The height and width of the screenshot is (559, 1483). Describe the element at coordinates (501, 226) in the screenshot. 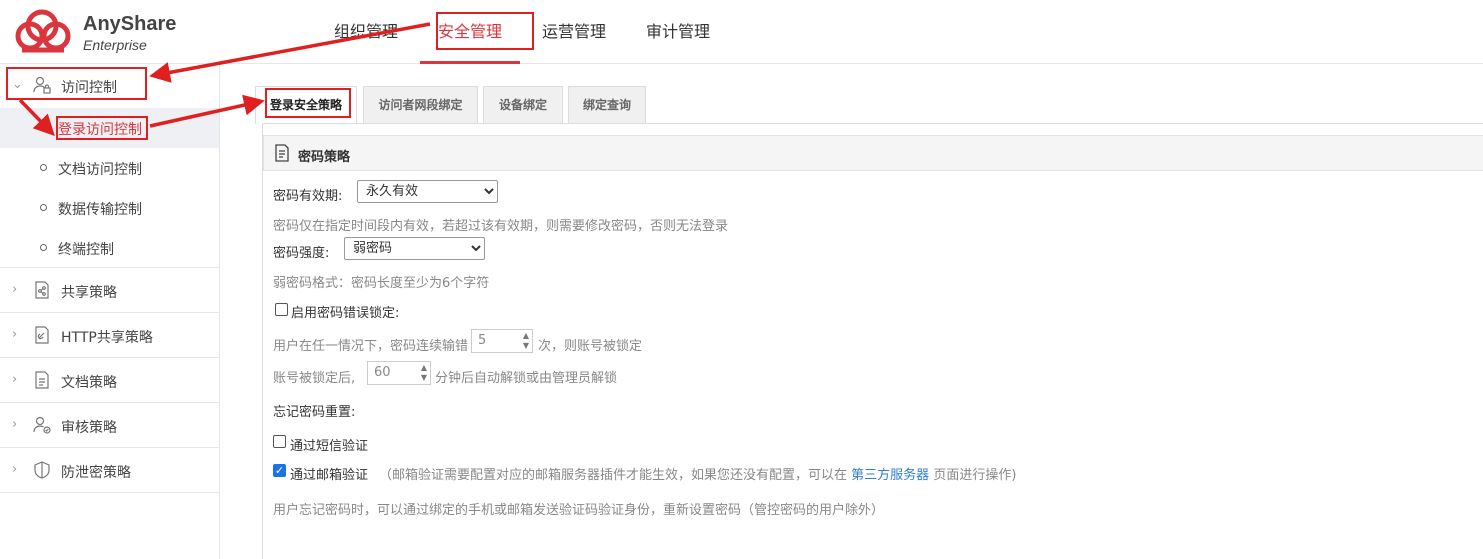

I see `expiry-hint: 密码仅在指定时间段内有效，若超过该有效期，则需要修改密码，否则无法登录` at that location.